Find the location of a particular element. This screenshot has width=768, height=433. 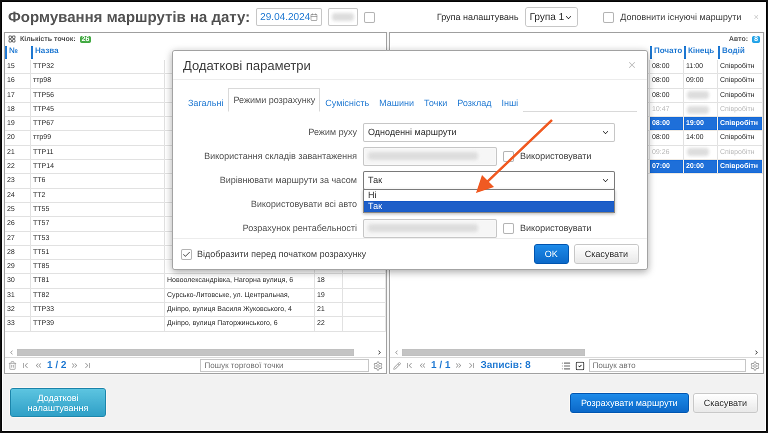

field-label: Використання складів завантаження is located at coordinates (280, 156).